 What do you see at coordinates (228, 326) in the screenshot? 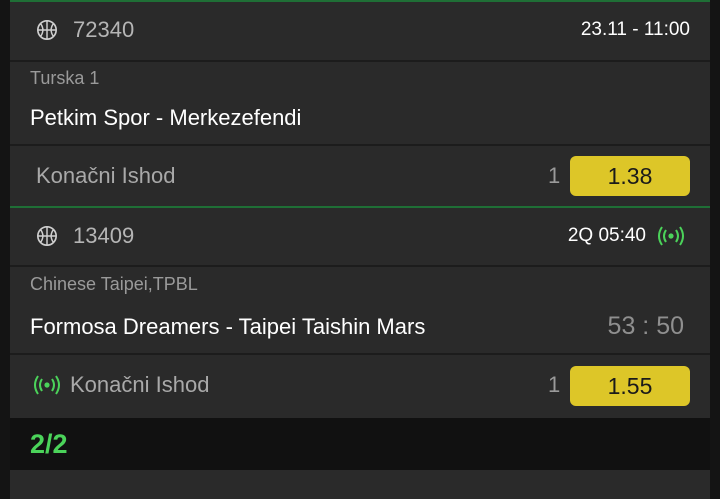
I see `match-teams: Formosa Dreamers - Taipei Taishin Mars` at bounding box center [228, 326].